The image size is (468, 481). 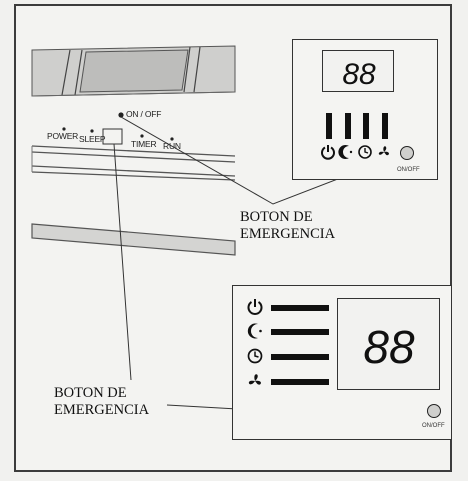 What do you see at coordinates (365, 152) in the screenshot?
I see `clock-icon` at bounding box center [365, 152].